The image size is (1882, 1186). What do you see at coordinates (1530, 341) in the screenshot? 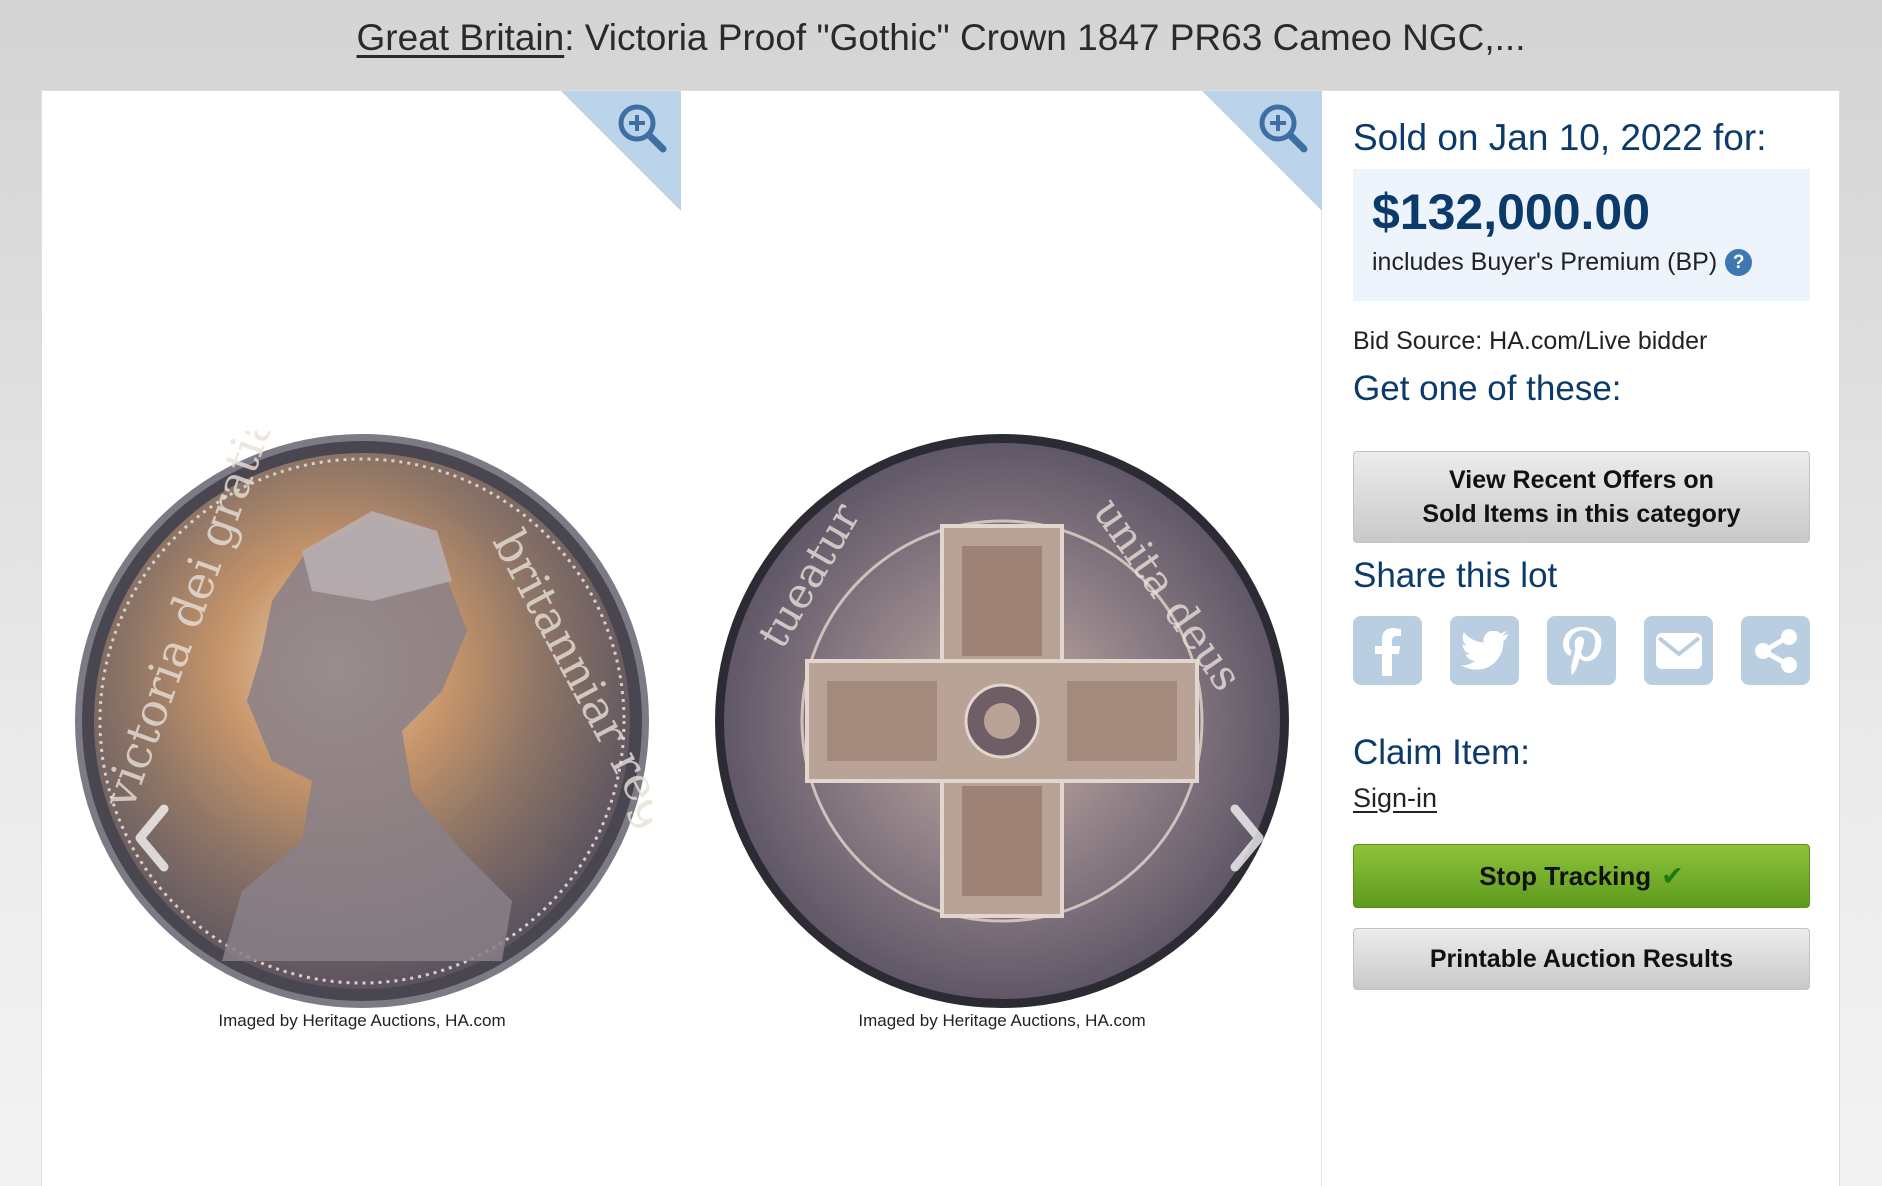
I see `bid-source: Bid Source: HA.com/Live bidder` at bounding box center [1530, 341].